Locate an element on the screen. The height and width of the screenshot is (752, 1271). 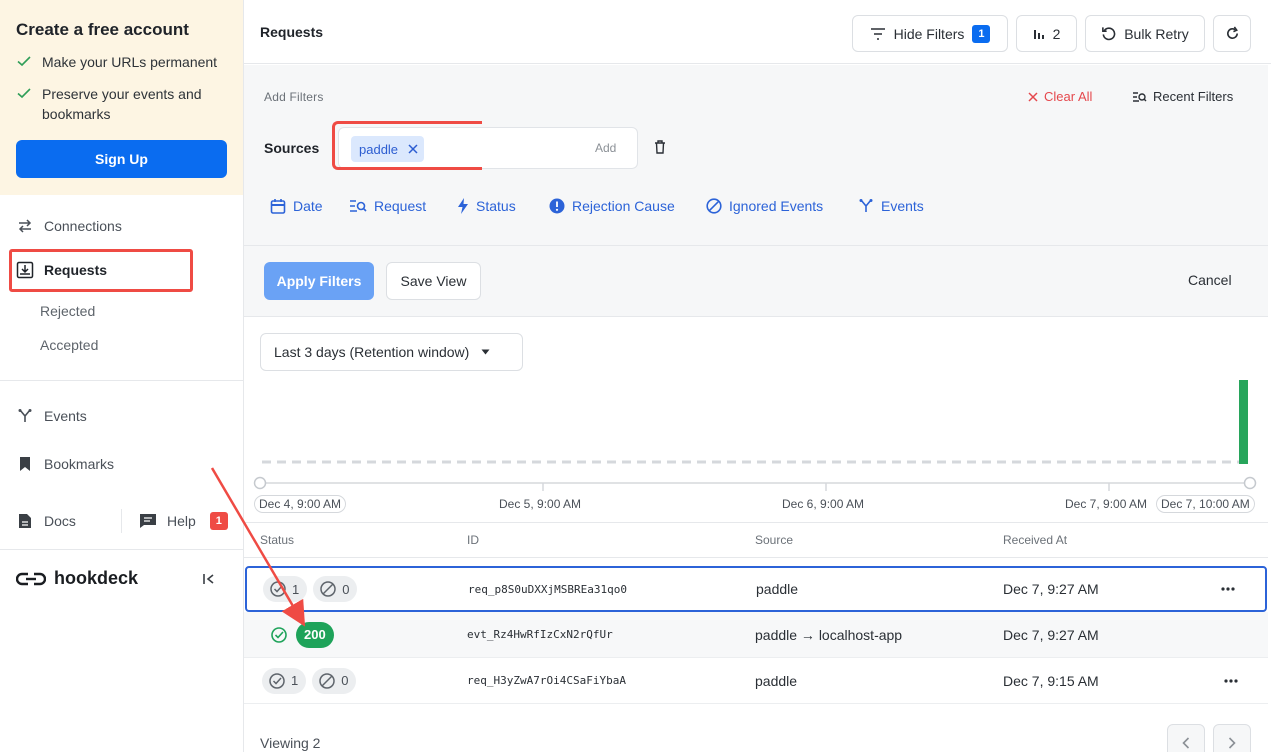
tick-label: Dec 5, 9:00 AM is located at coordinates (540, 504).